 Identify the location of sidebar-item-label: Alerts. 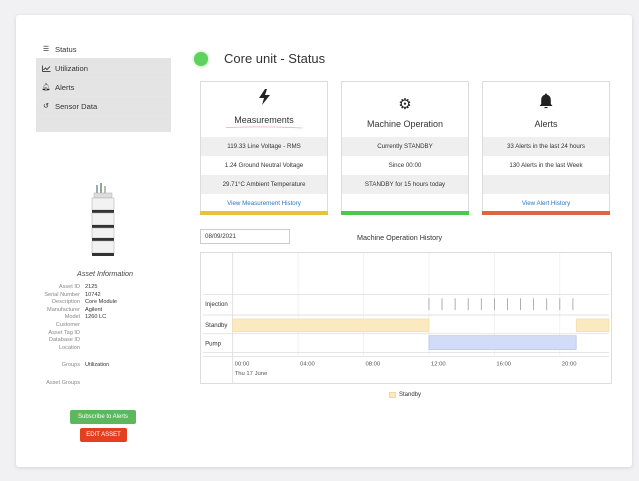
(65, 87).